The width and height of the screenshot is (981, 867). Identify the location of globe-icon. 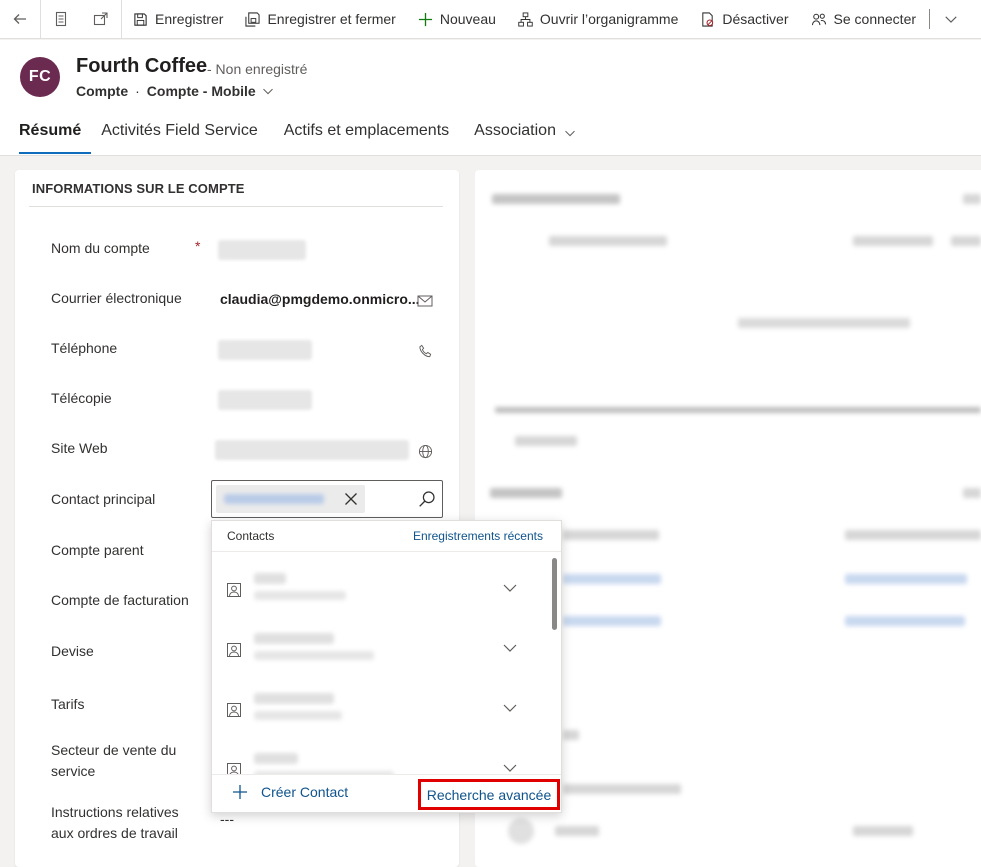
(425, 451).